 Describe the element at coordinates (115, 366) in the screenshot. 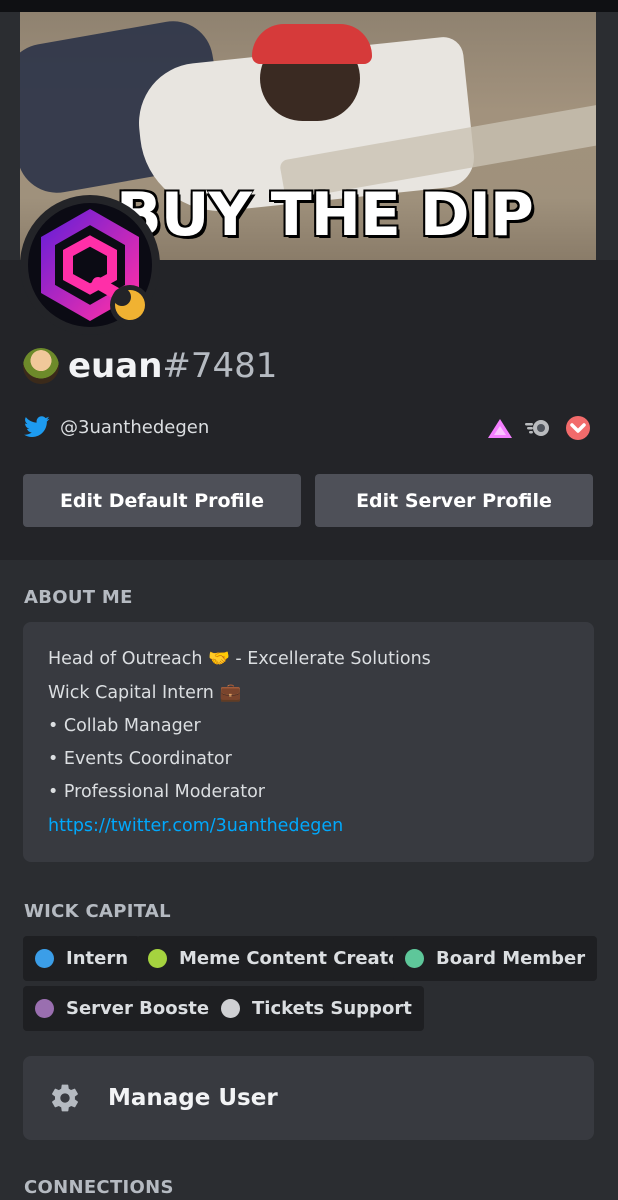

I see `username-name: euan` at that location.